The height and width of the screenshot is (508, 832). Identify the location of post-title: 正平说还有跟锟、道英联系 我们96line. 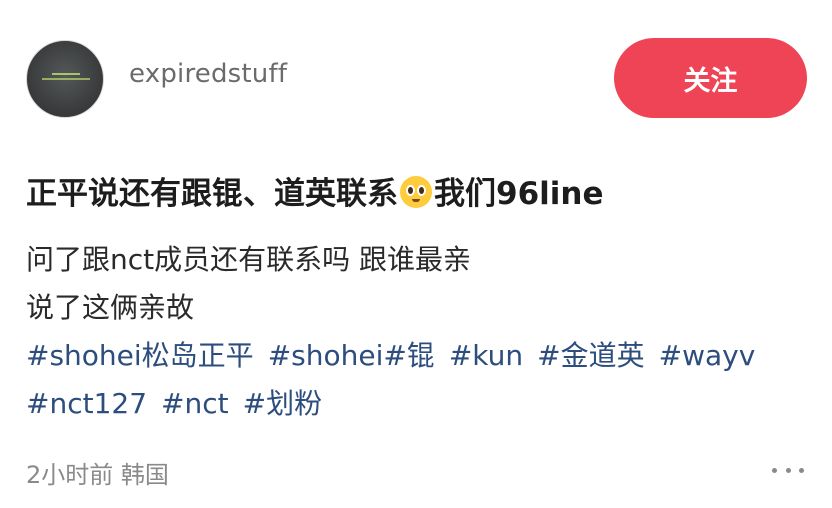
(421, 190).